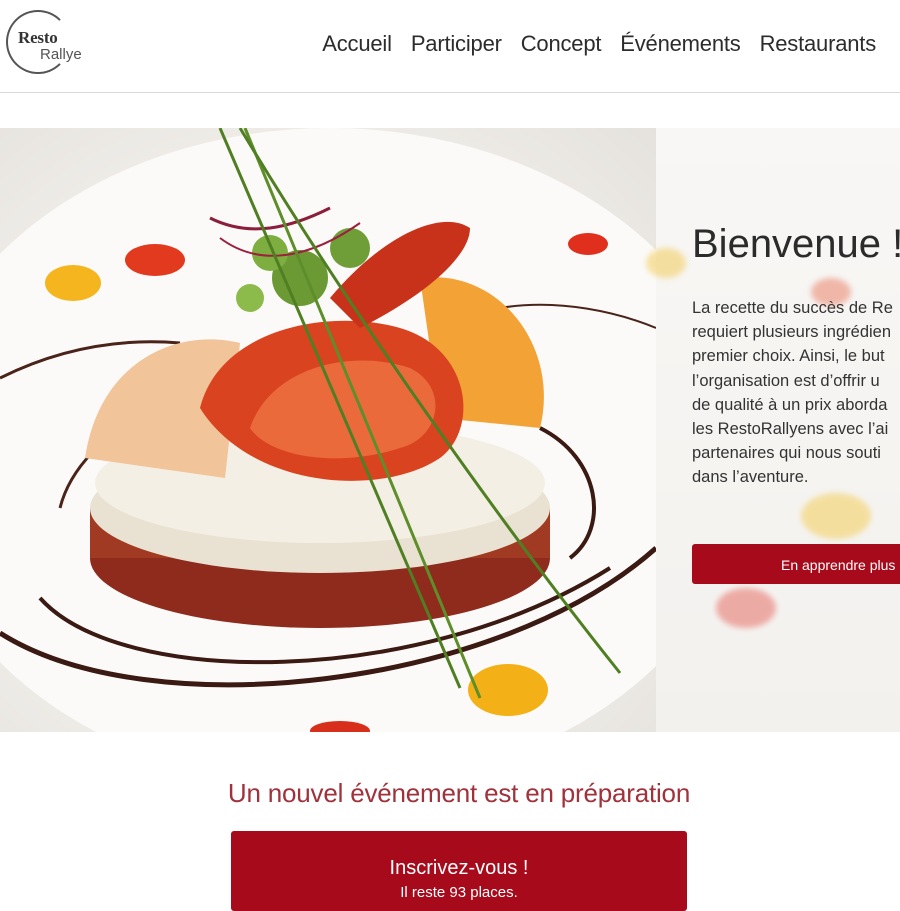  Describe the element at coordinates (788, 356) in the screenshot. I see `welcome-text-line: premier choix. Ainsi, le but` at that location.